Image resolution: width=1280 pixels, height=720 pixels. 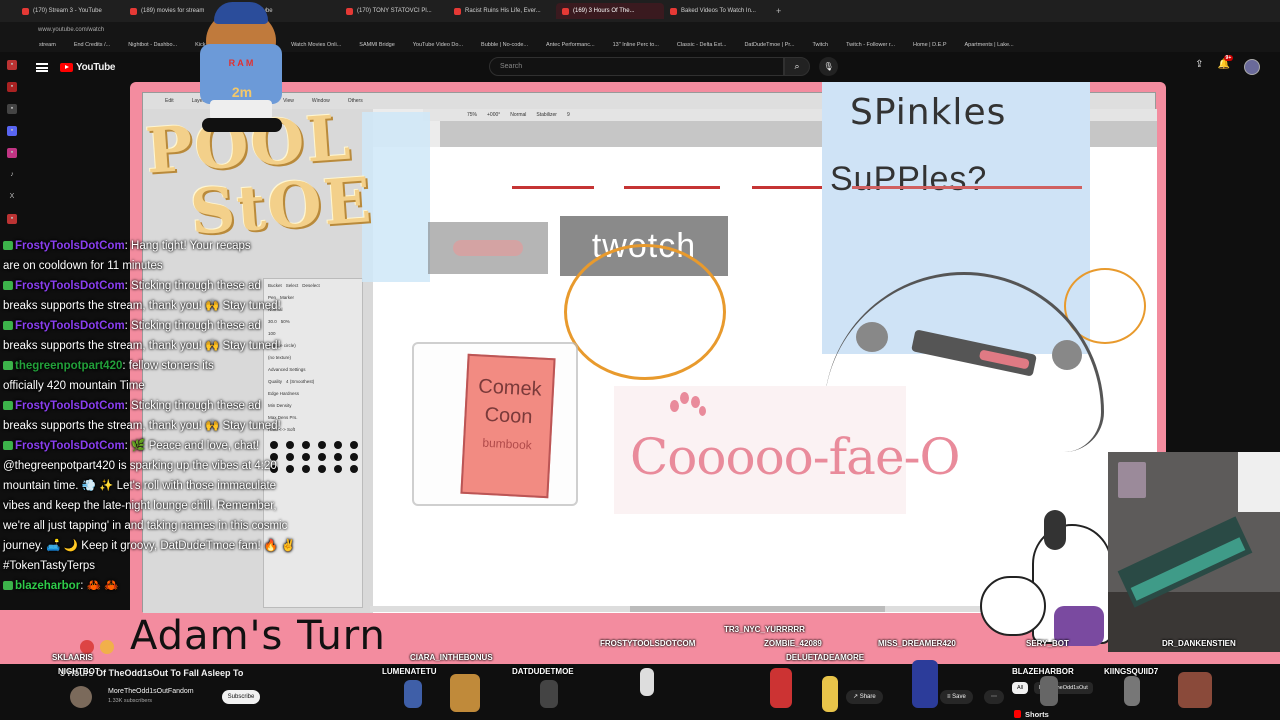 What do you see at coordinates (12, 197) in the screenshot?
I see `x-icon: X` at bounding box center [12, 197].